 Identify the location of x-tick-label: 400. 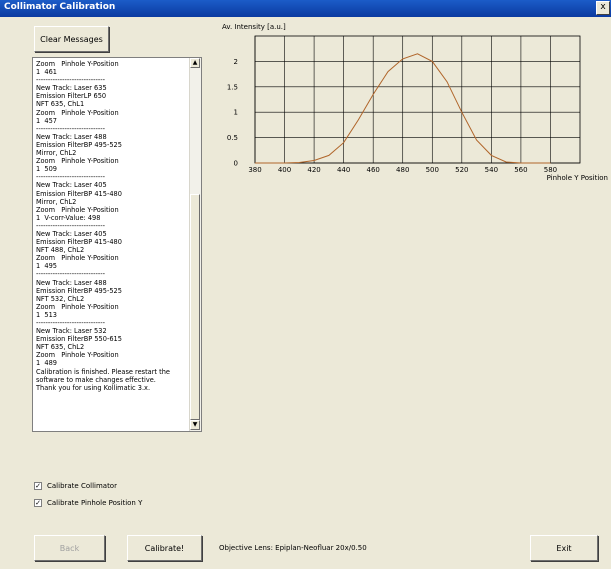
(284, 170).